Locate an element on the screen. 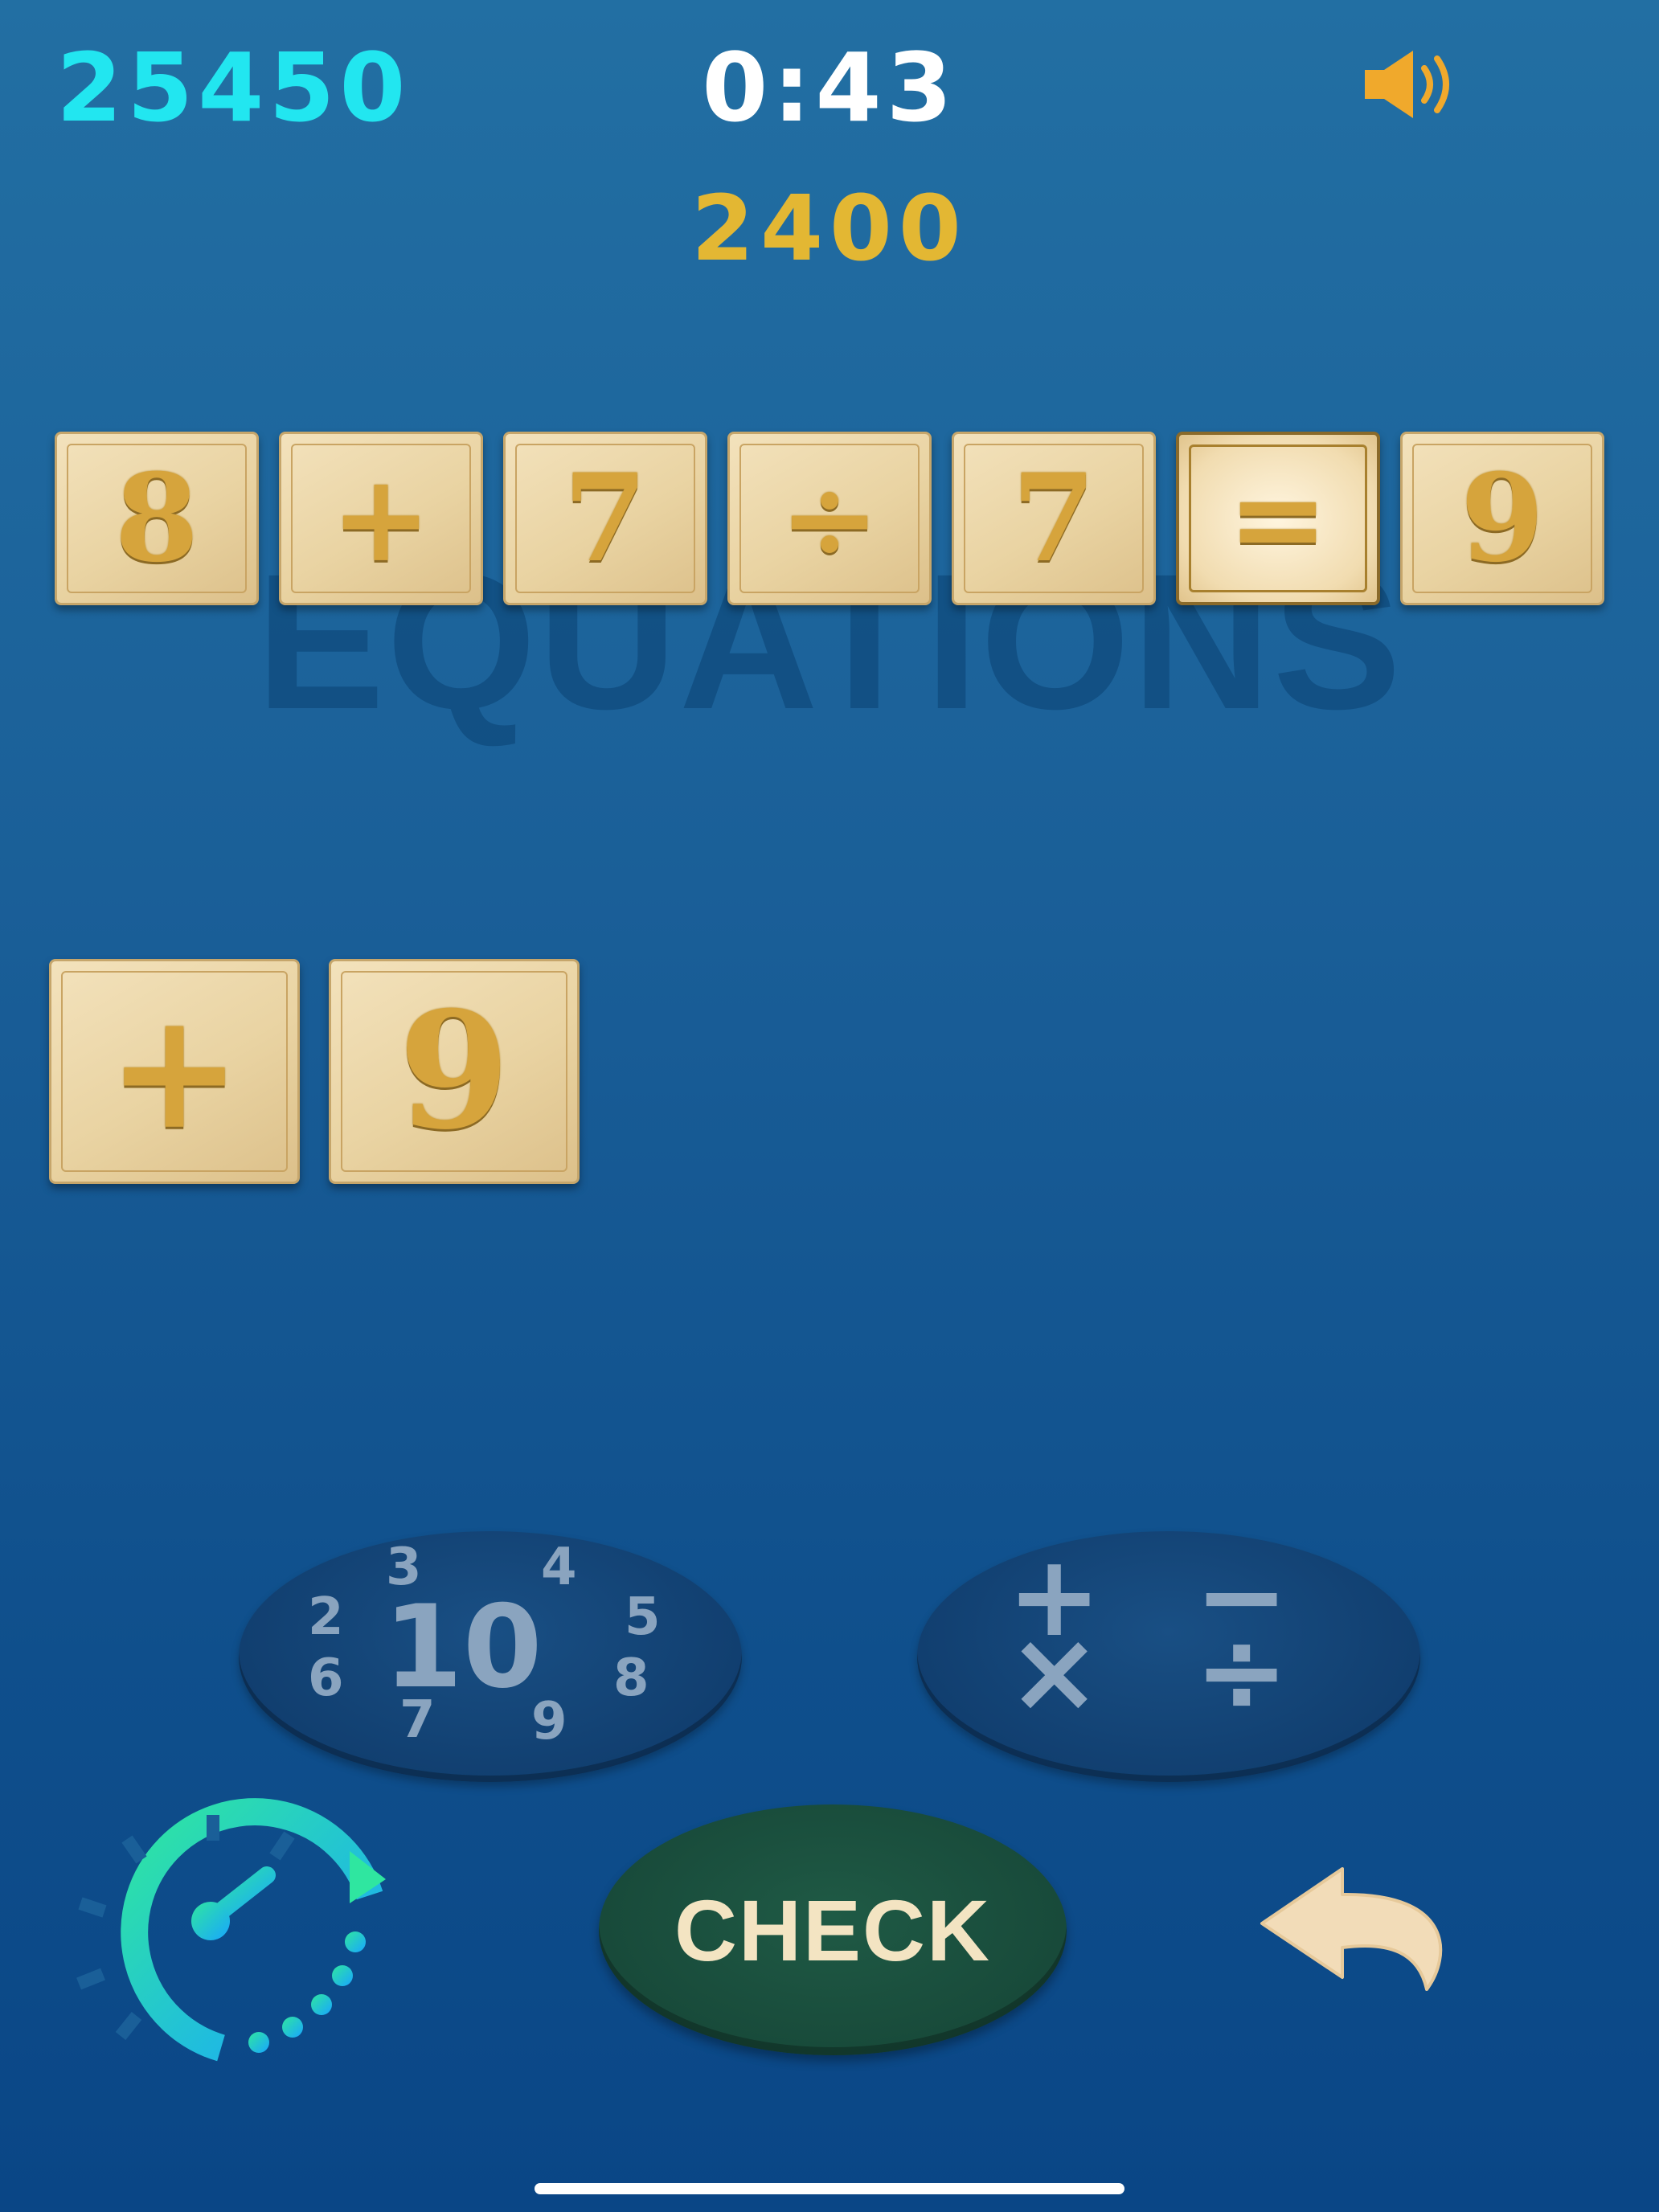 The image size is (1659, 2212). speedometer-icon is located at coordinates (231, 1930).